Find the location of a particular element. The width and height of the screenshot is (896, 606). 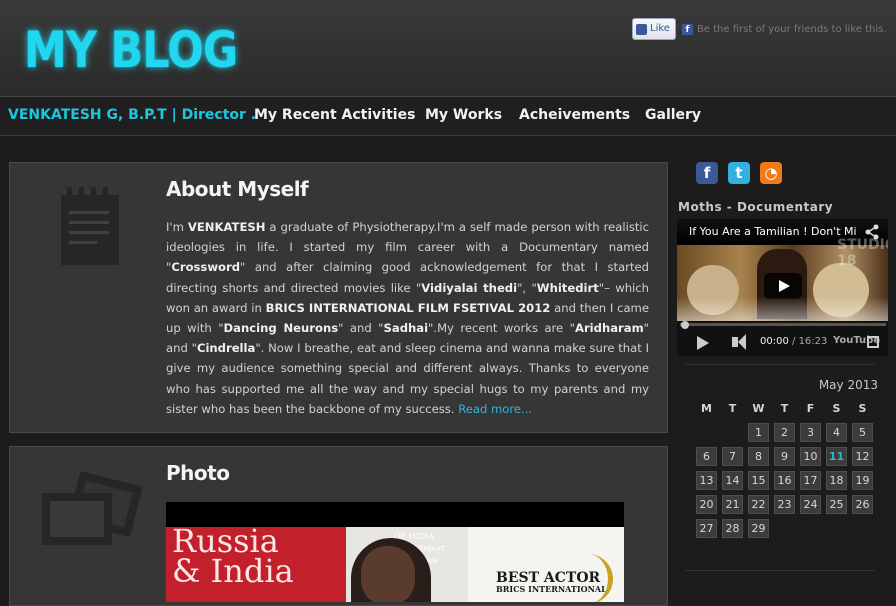

calendar-week-row: 27 28 29 is located at coordinates (787, 528).